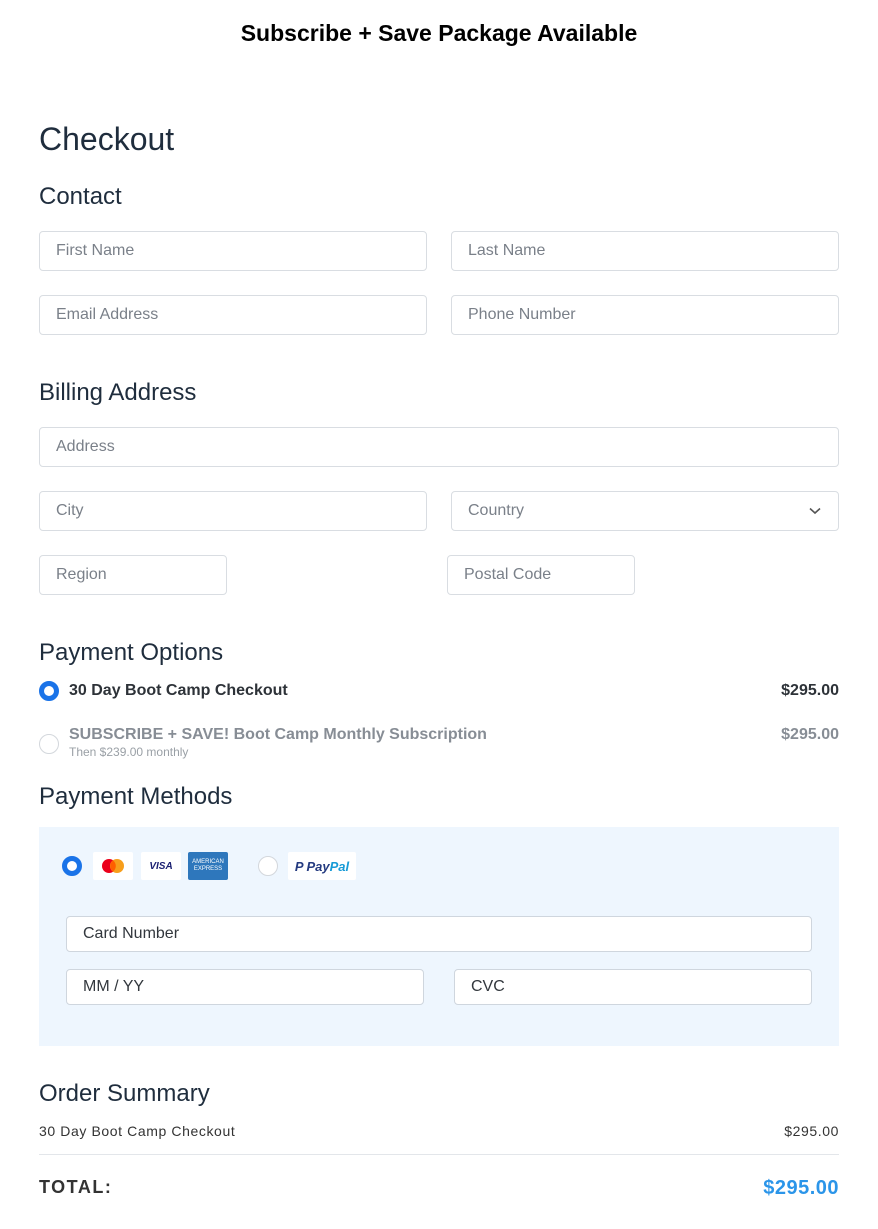 This screenshot has height=1229, width=878. What do you see at coordinates (107, 139) in the screenshot?
I see `page-title: Checkout` at bounding box center [107, 139].